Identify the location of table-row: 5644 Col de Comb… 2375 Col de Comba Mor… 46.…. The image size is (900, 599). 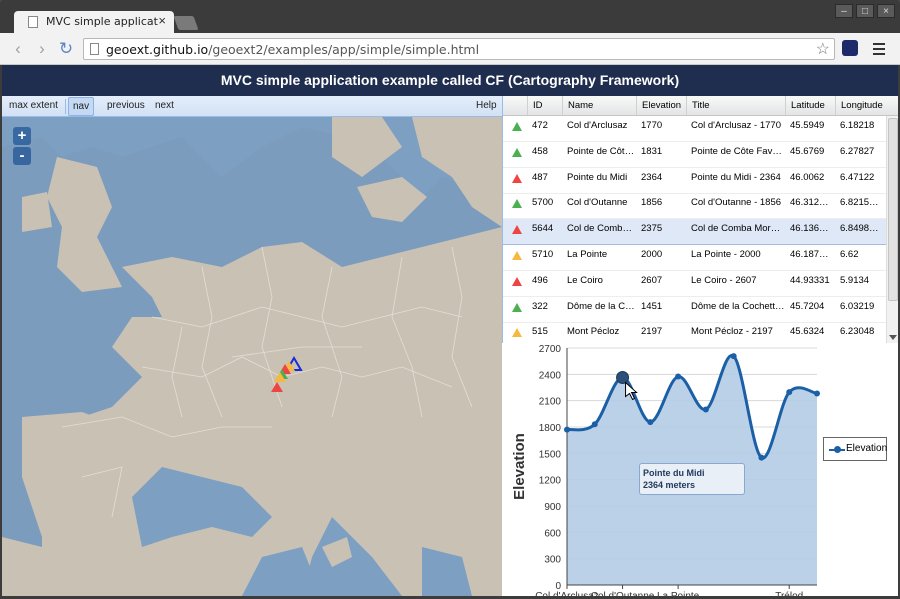
(694, 232).